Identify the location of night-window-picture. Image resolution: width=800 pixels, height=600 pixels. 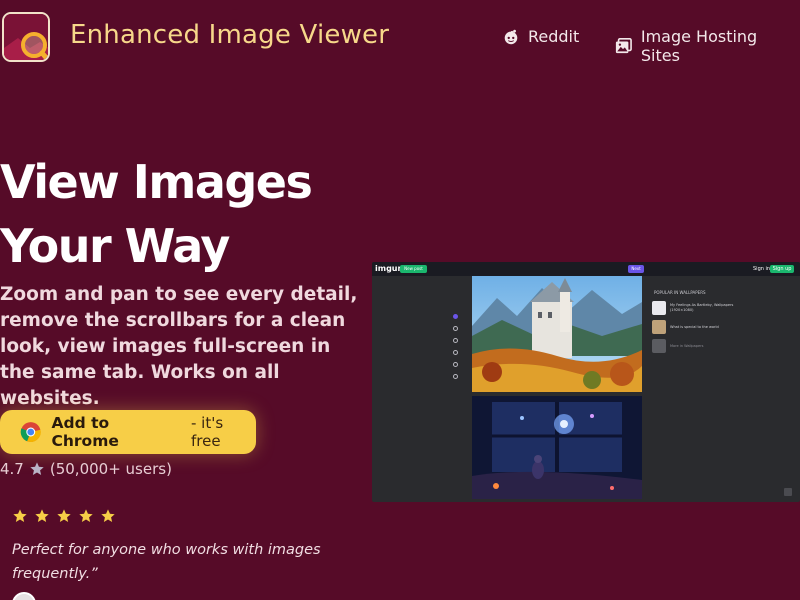
(557, 447).